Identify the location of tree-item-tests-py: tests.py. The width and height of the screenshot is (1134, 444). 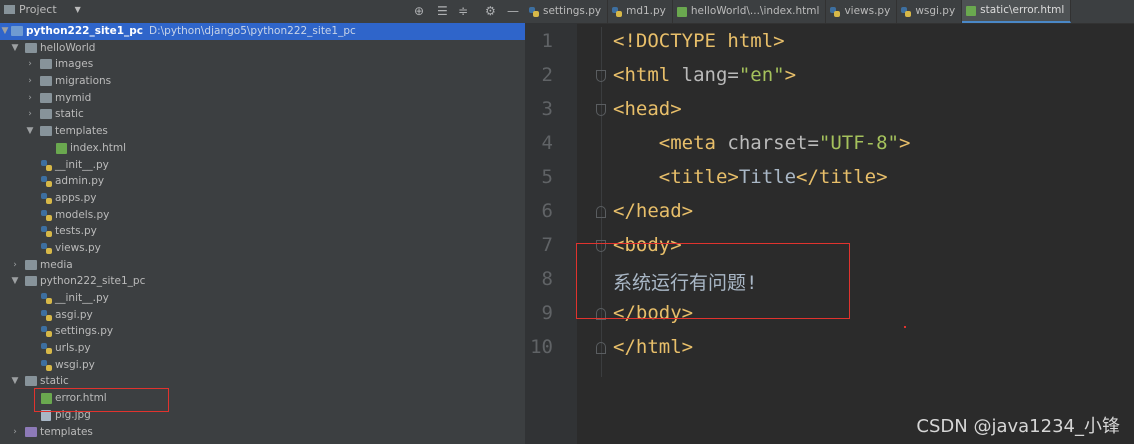
(262, 231).